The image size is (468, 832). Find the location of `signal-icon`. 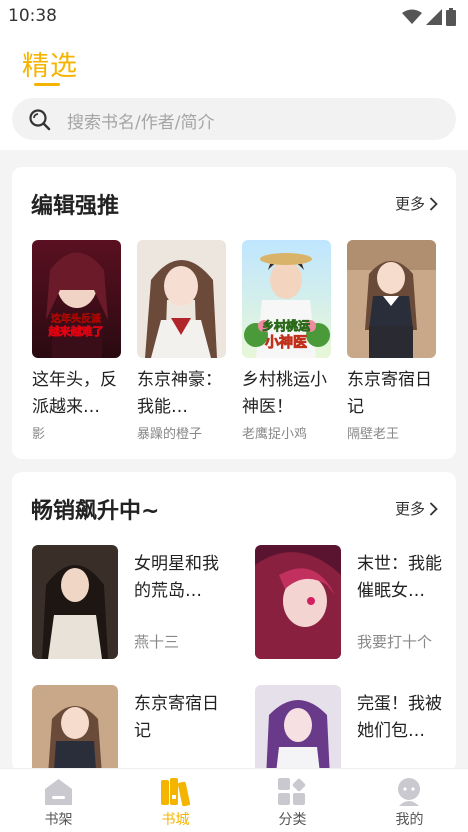

signal-icon is located at coordinates (434, 17).